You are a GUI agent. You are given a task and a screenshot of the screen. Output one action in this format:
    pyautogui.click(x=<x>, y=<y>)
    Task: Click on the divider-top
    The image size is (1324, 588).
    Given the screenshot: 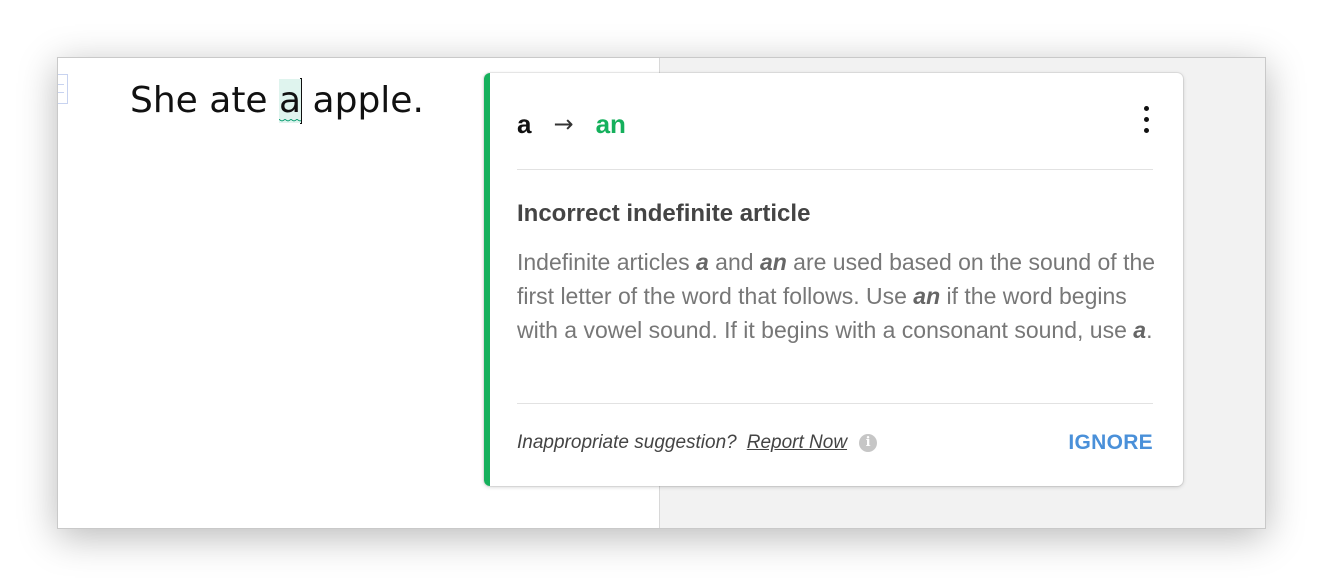 What is the action you would take?
    pyautogui.click(x=835, y=169)
    